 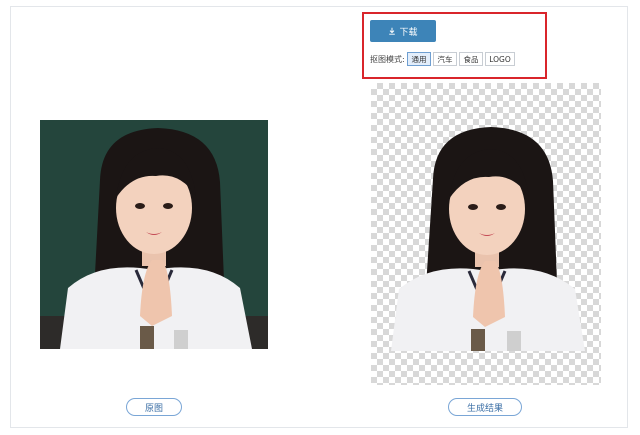 What do you see at coordinates (408, 31) in the screenshot?
I see `download-label: 下载` at bounding box center [408, 31].